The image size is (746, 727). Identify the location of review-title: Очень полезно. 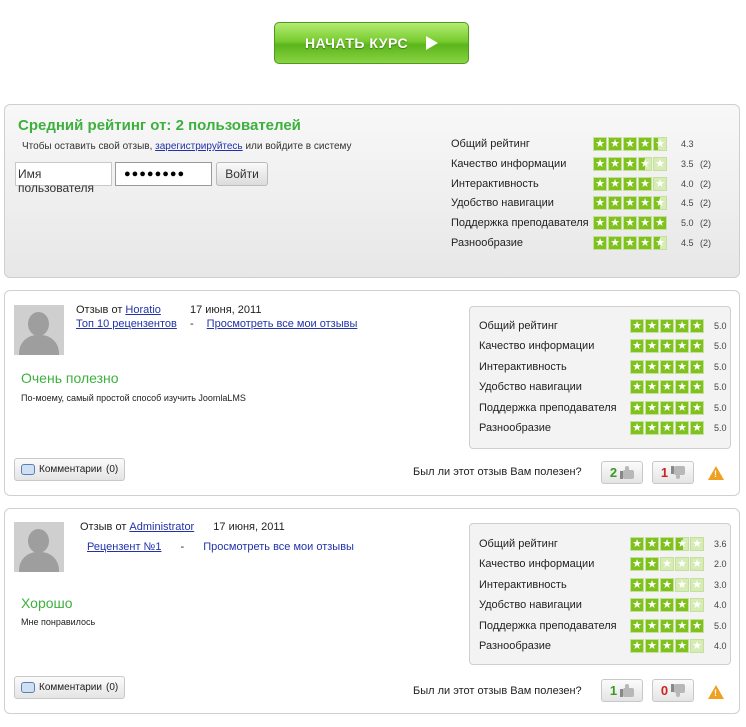
(70, 378).